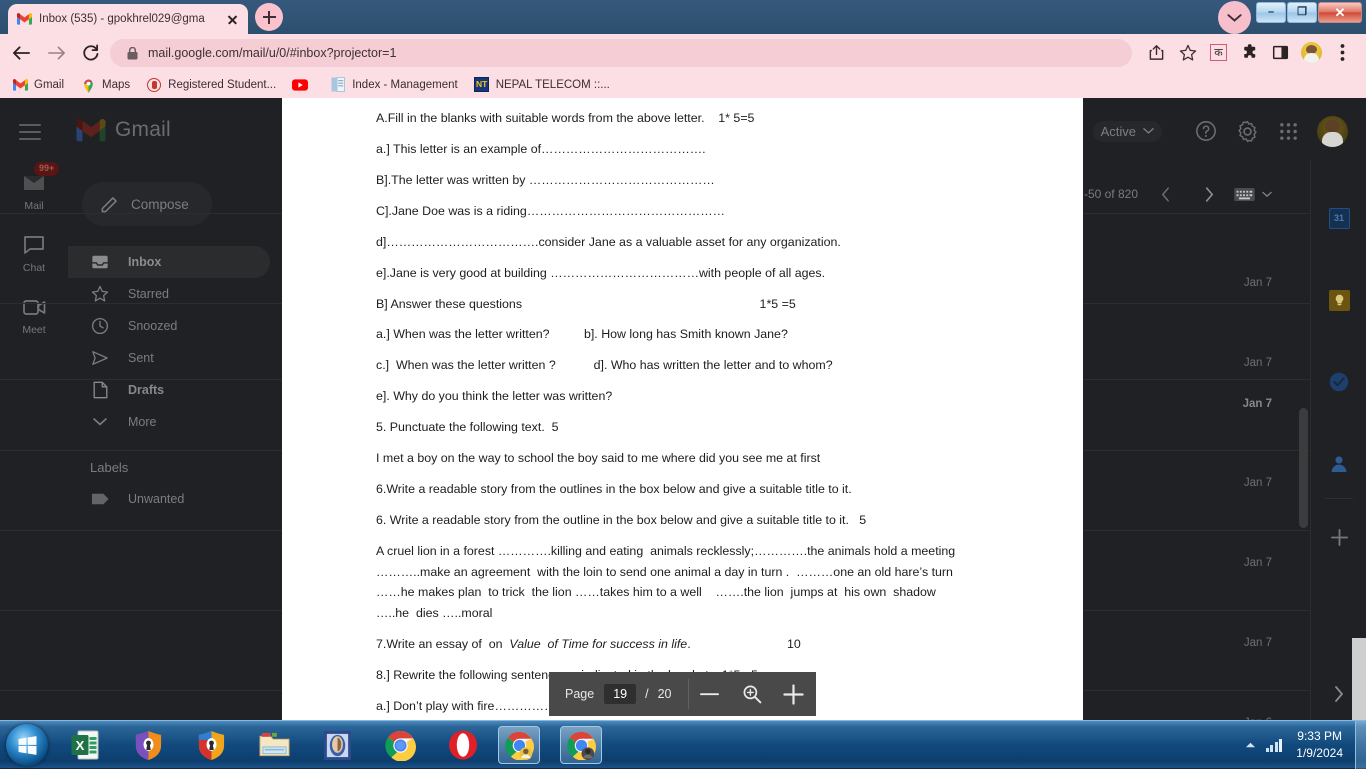 Image resolution: width=1366 pixels, height=769 pixels. I want to click on new-tab-button, so click(269, 17).